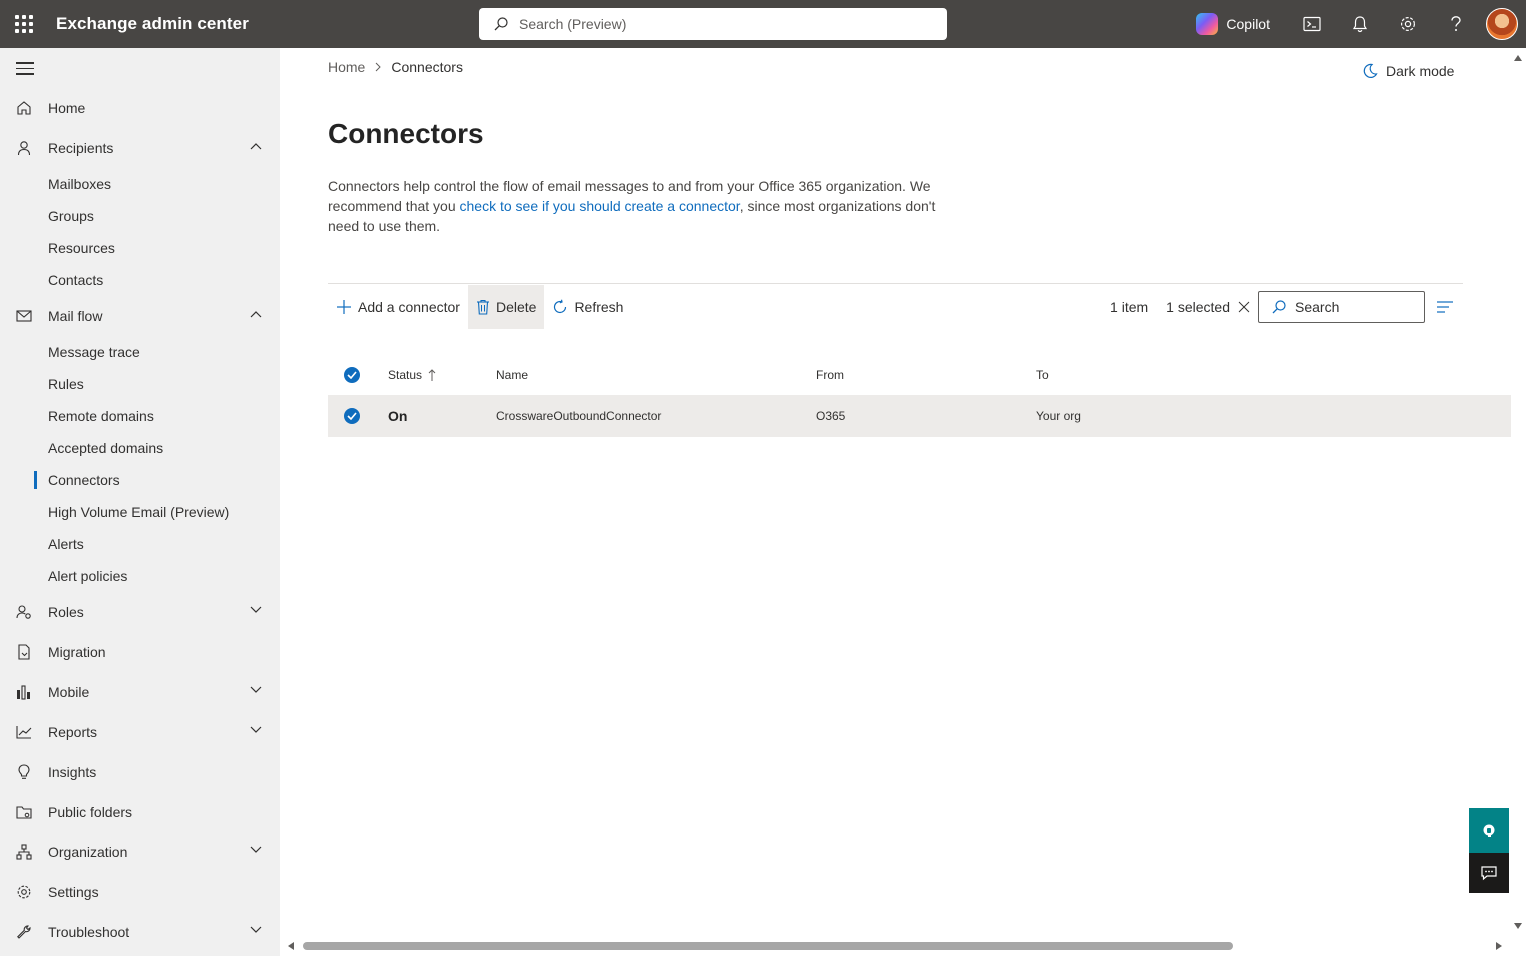 This screenshot has width=1526, height=956. What do you see at coordinates (1370, 70) in the screenshot?
I see `moon-icon` at bounding box center [1370, 70].